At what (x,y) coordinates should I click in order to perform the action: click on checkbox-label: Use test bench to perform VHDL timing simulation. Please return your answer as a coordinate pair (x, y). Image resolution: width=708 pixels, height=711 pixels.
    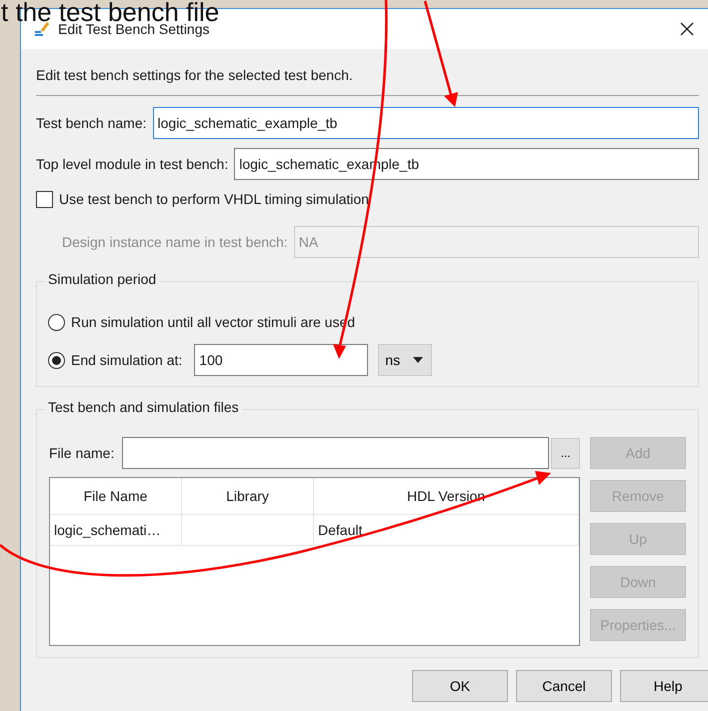
    Looking at the image, I should click on (214, 199).